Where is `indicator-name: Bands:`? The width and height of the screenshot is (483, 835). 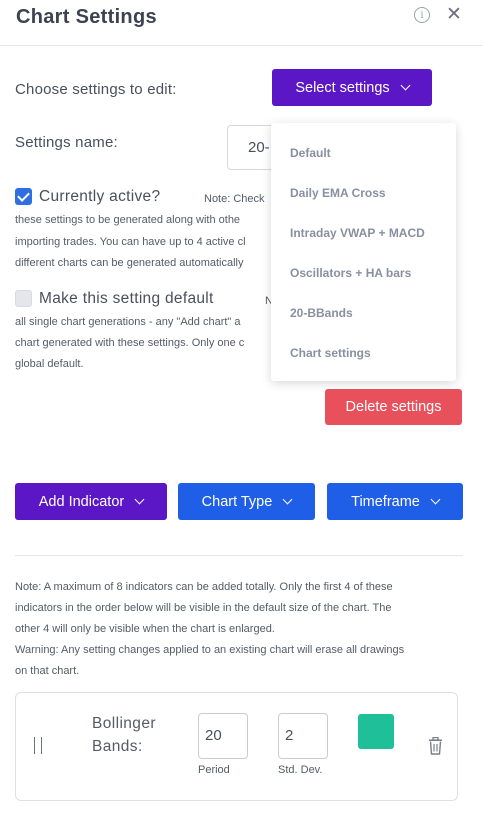 indicator-name: Bands: is located at coordinates (117, 746).